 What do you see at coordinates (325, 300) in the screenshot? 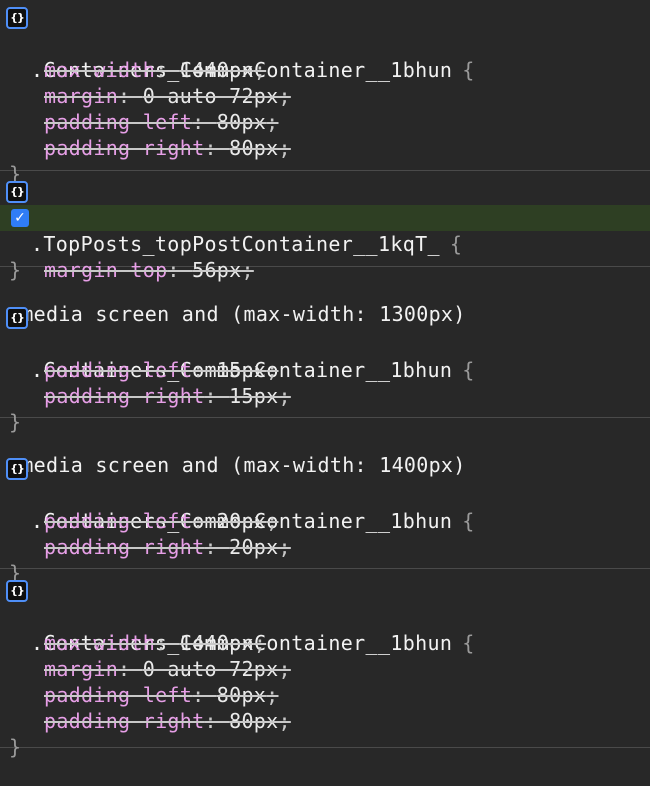
I see `media-query: @media screen and (max-width: 1300px)` at bounding box center [325, 300].